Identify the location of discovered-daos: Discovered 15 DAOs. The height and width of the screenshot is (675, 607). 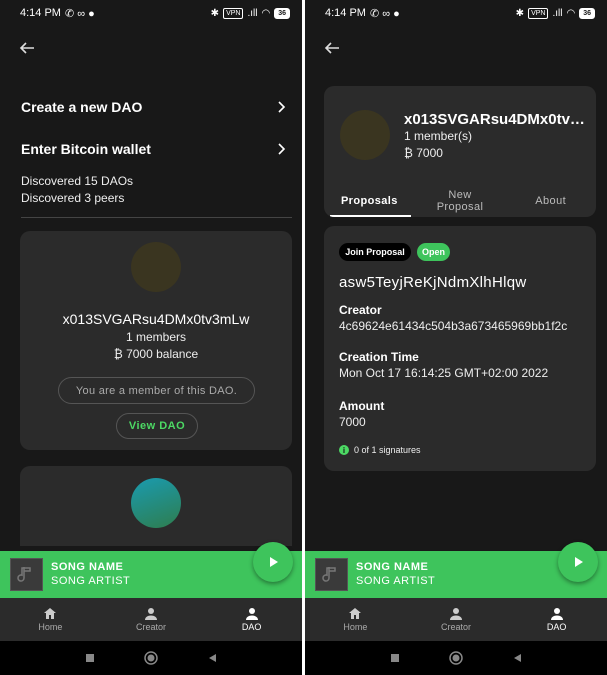
(77, 181).